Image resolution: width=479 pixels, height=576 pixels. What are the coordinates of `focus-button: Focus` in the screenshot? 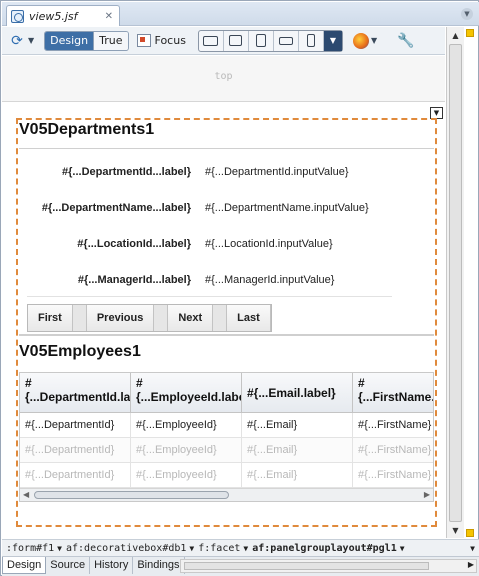 It's located at (161, 40).